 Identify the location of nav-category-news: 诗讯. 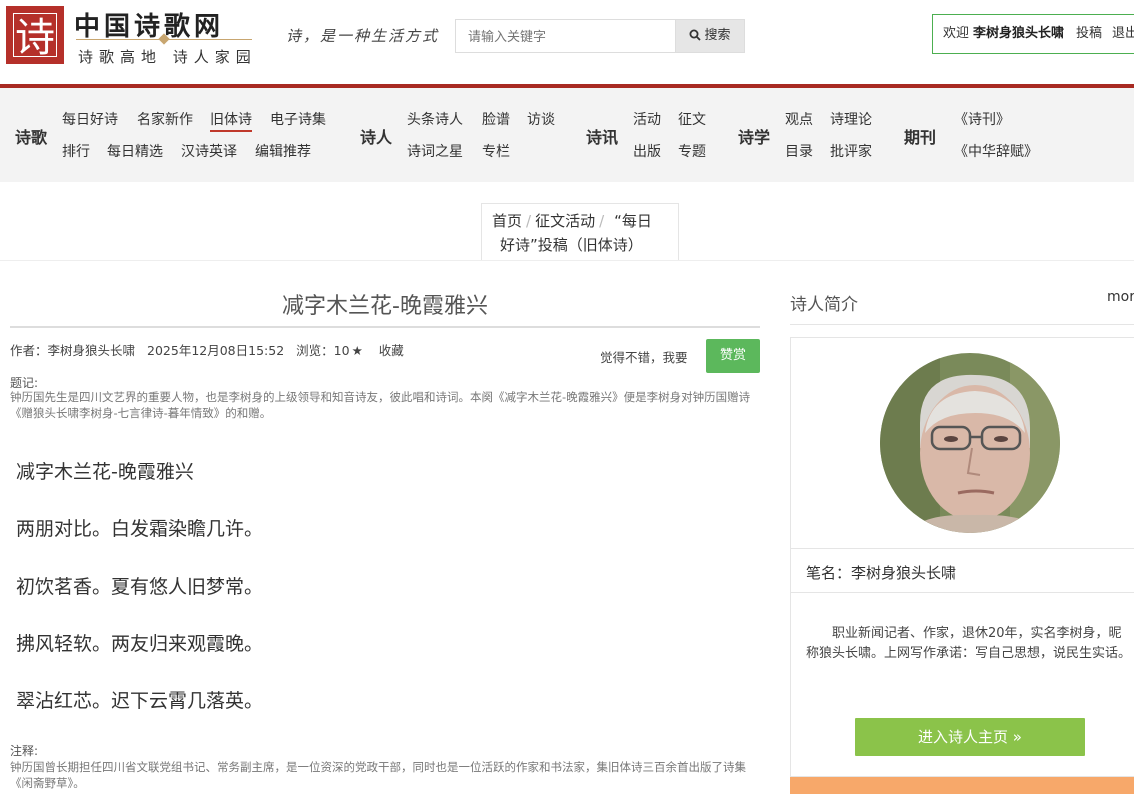
(602, 136).